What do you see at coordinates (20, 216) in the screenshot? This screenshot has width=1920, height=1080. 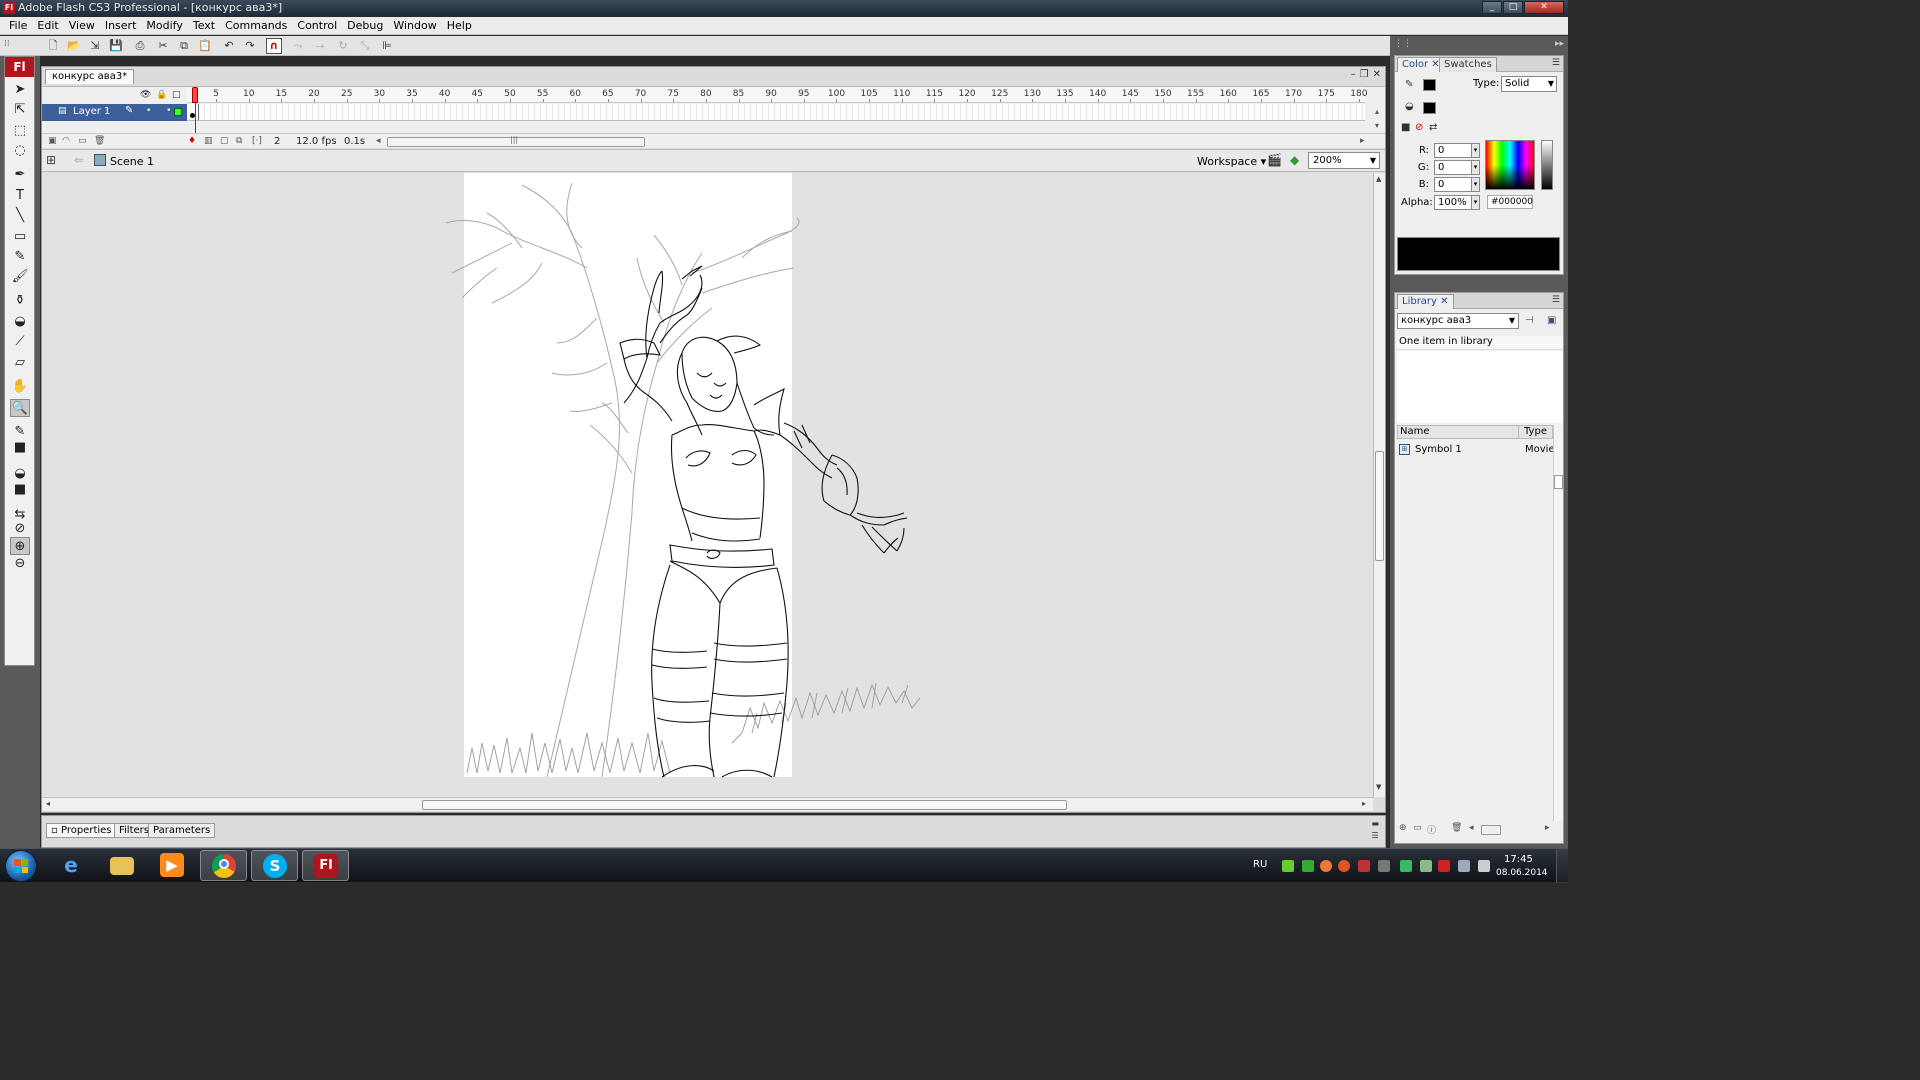 I see `line-tool-icon: ╲` at bounding box center [20, 216].